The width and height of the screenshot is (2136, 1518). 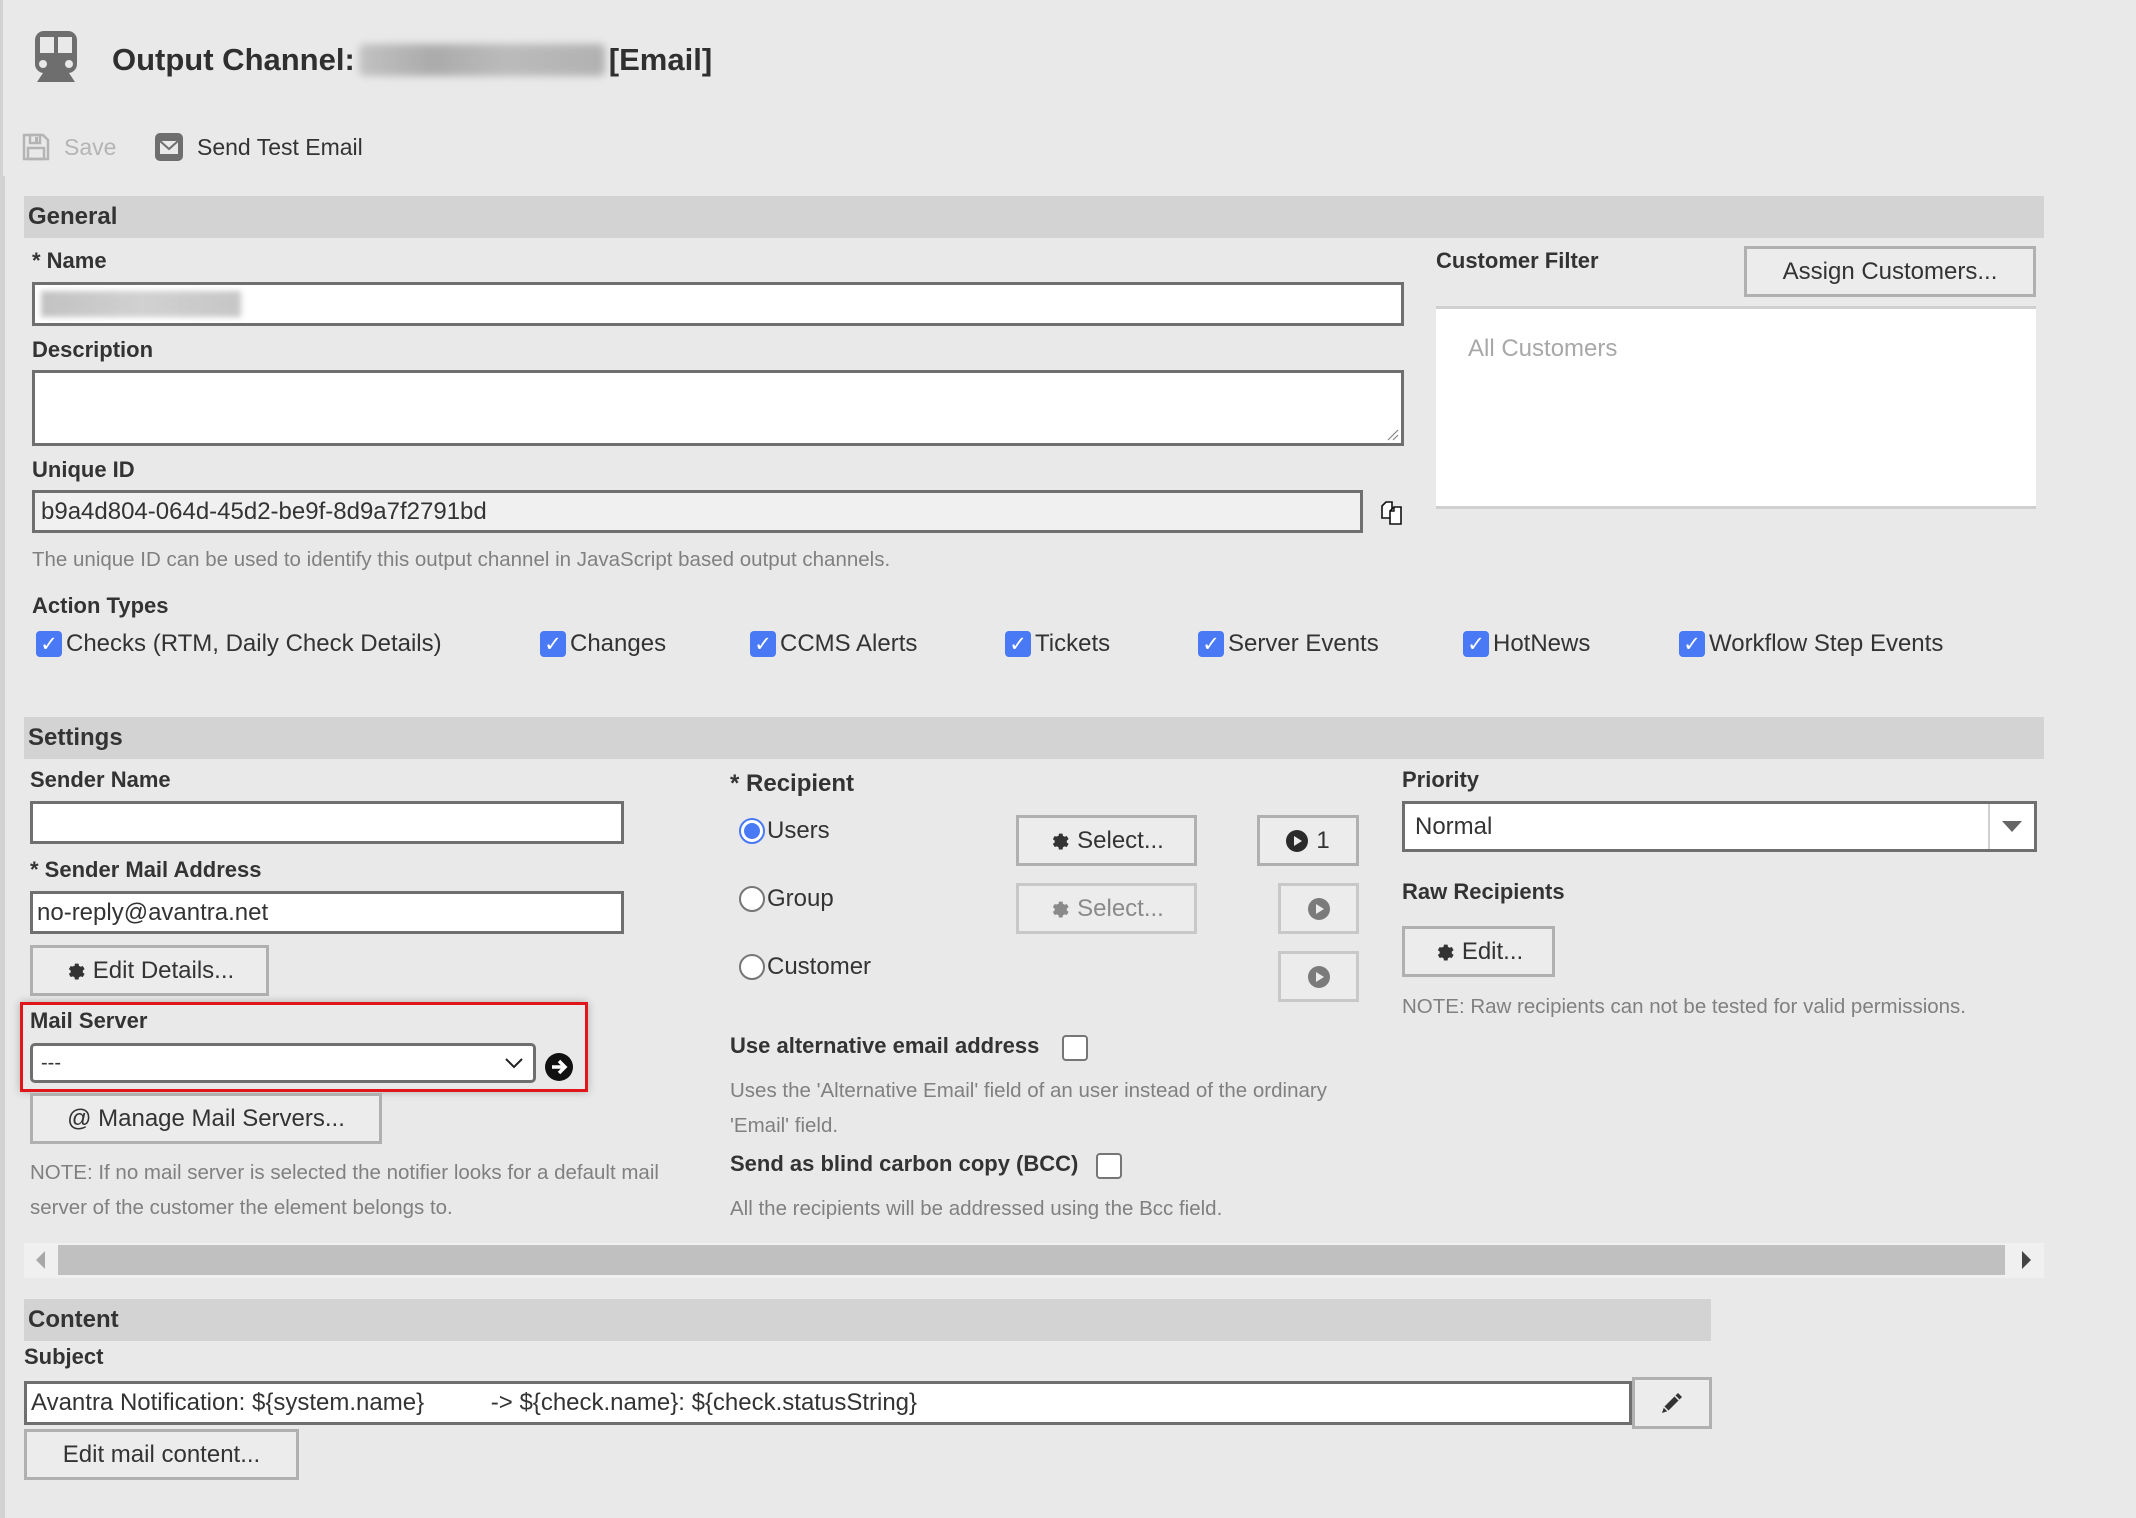 What do you see at coordinates (718, 408) in the screenshot?
I see `description-textarea` at bounding box center [718, 408].